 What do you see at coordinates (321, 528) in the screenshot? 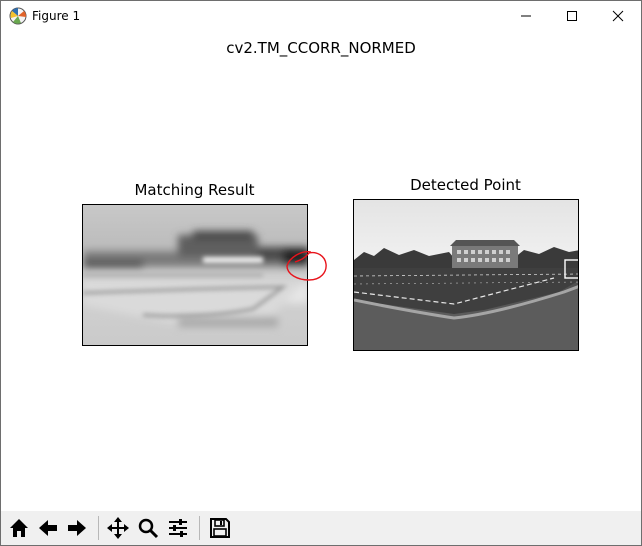
I see `navigation-toolbar` at bounding box center [321, 528].